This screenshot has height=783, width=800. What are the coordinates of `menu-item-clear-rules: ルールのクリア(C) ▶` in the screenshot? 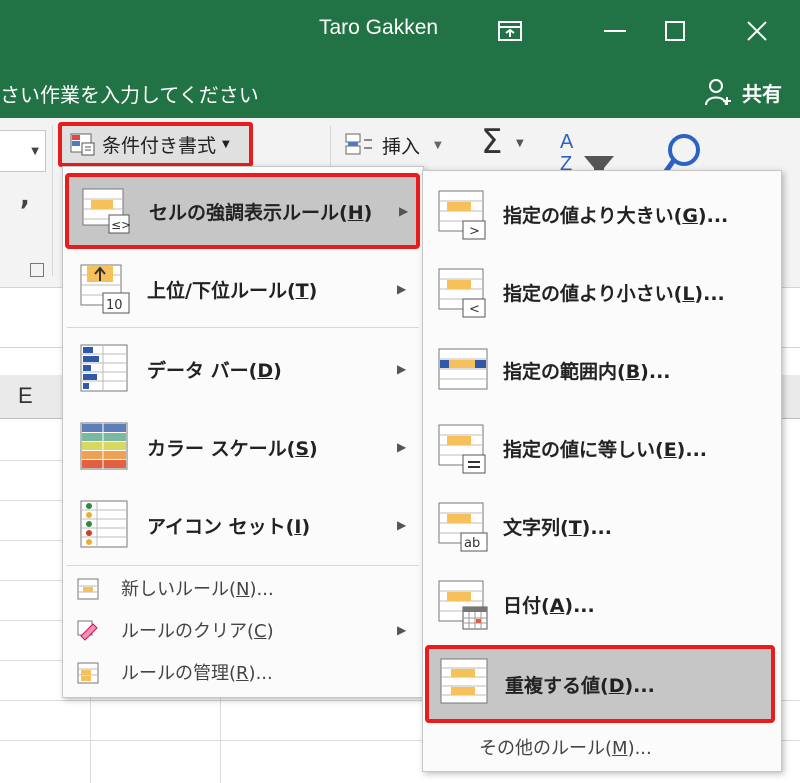 It's located at (243, 630).